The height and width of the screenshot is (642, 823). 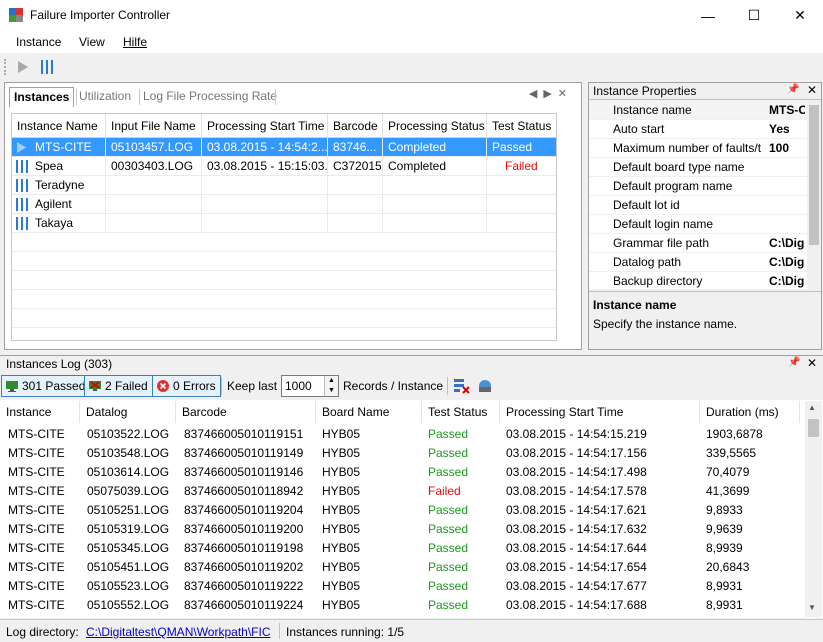 I want to click on prop-row-instance-name: Instance name MTS-C, so click(x=698, y=110).